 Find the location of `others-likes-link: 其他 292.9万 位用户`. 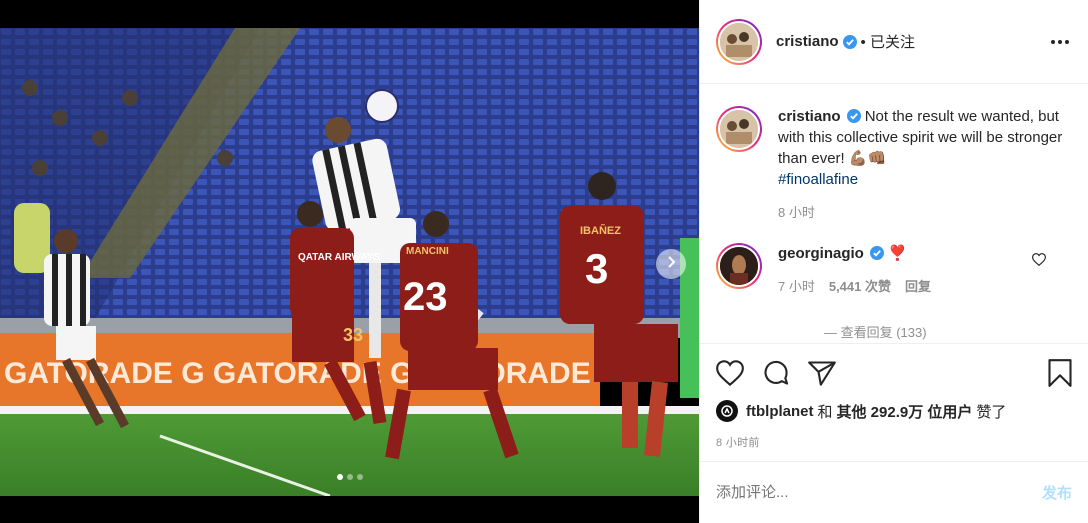

others-likes-link: 其他 292.9万 位用户 is located at coordinates (905, 411).